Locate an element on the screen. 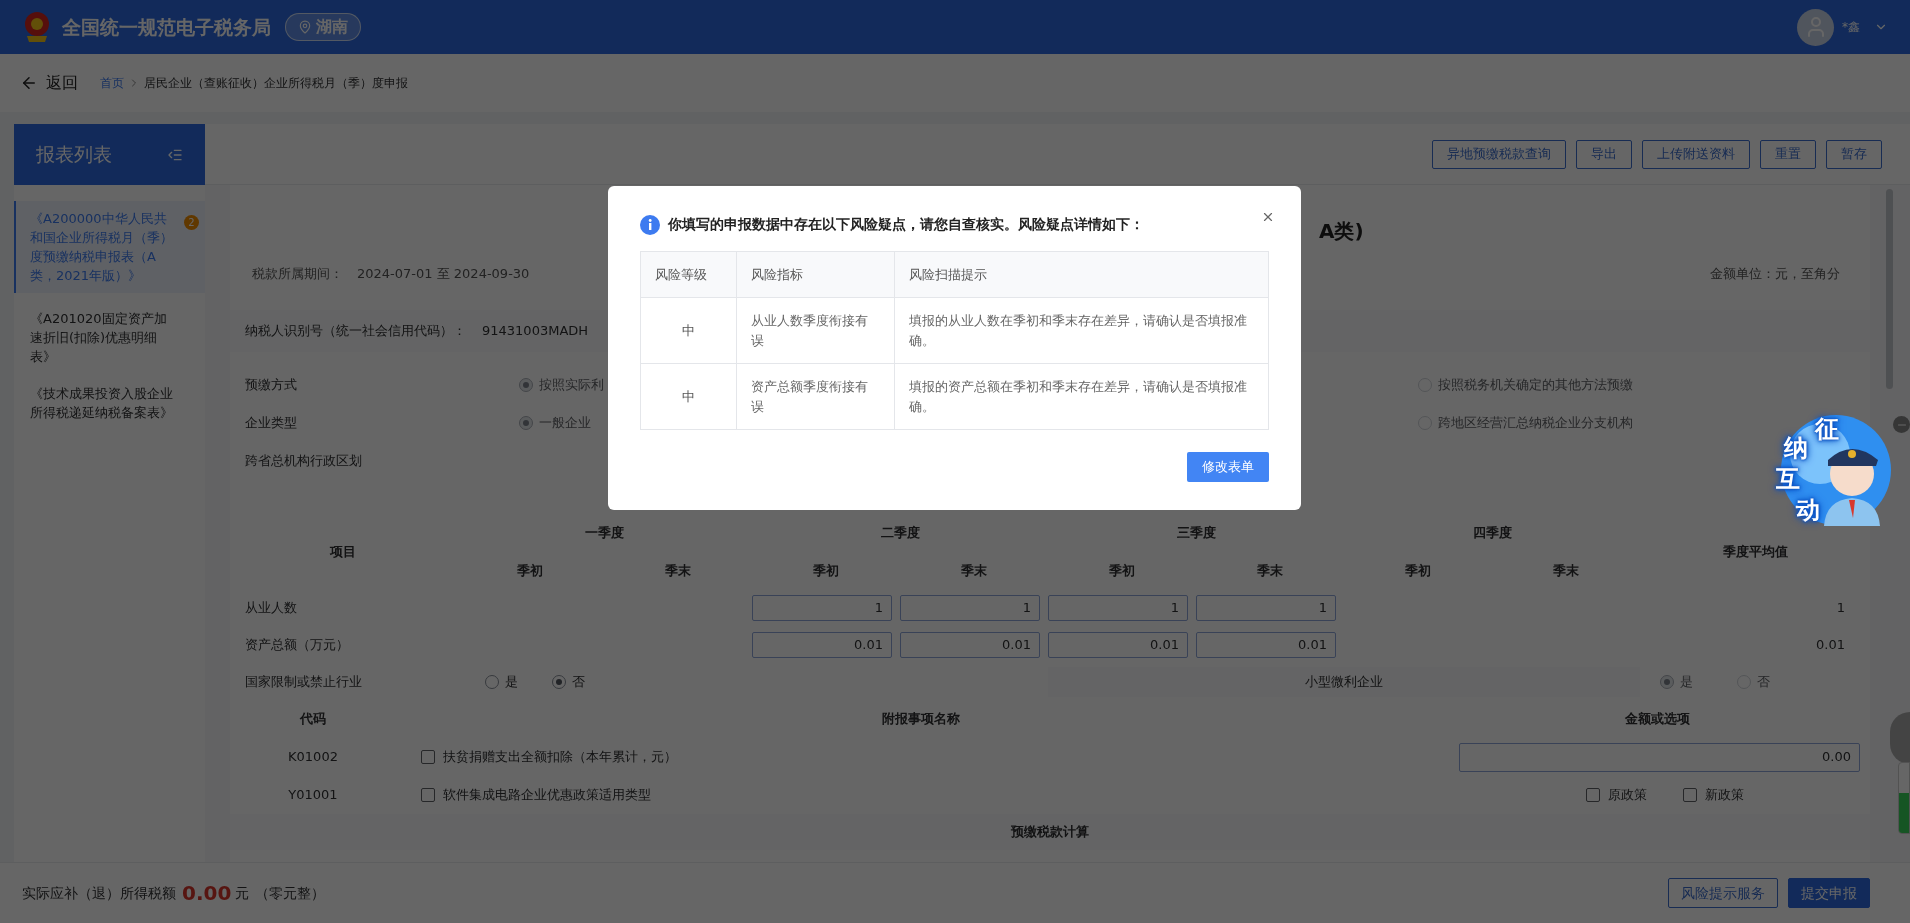 This screenshot has width=1910, height=923. radio-label: 按照税务机关确定的其他方法预缴 is located at coordinates (1535, 385).